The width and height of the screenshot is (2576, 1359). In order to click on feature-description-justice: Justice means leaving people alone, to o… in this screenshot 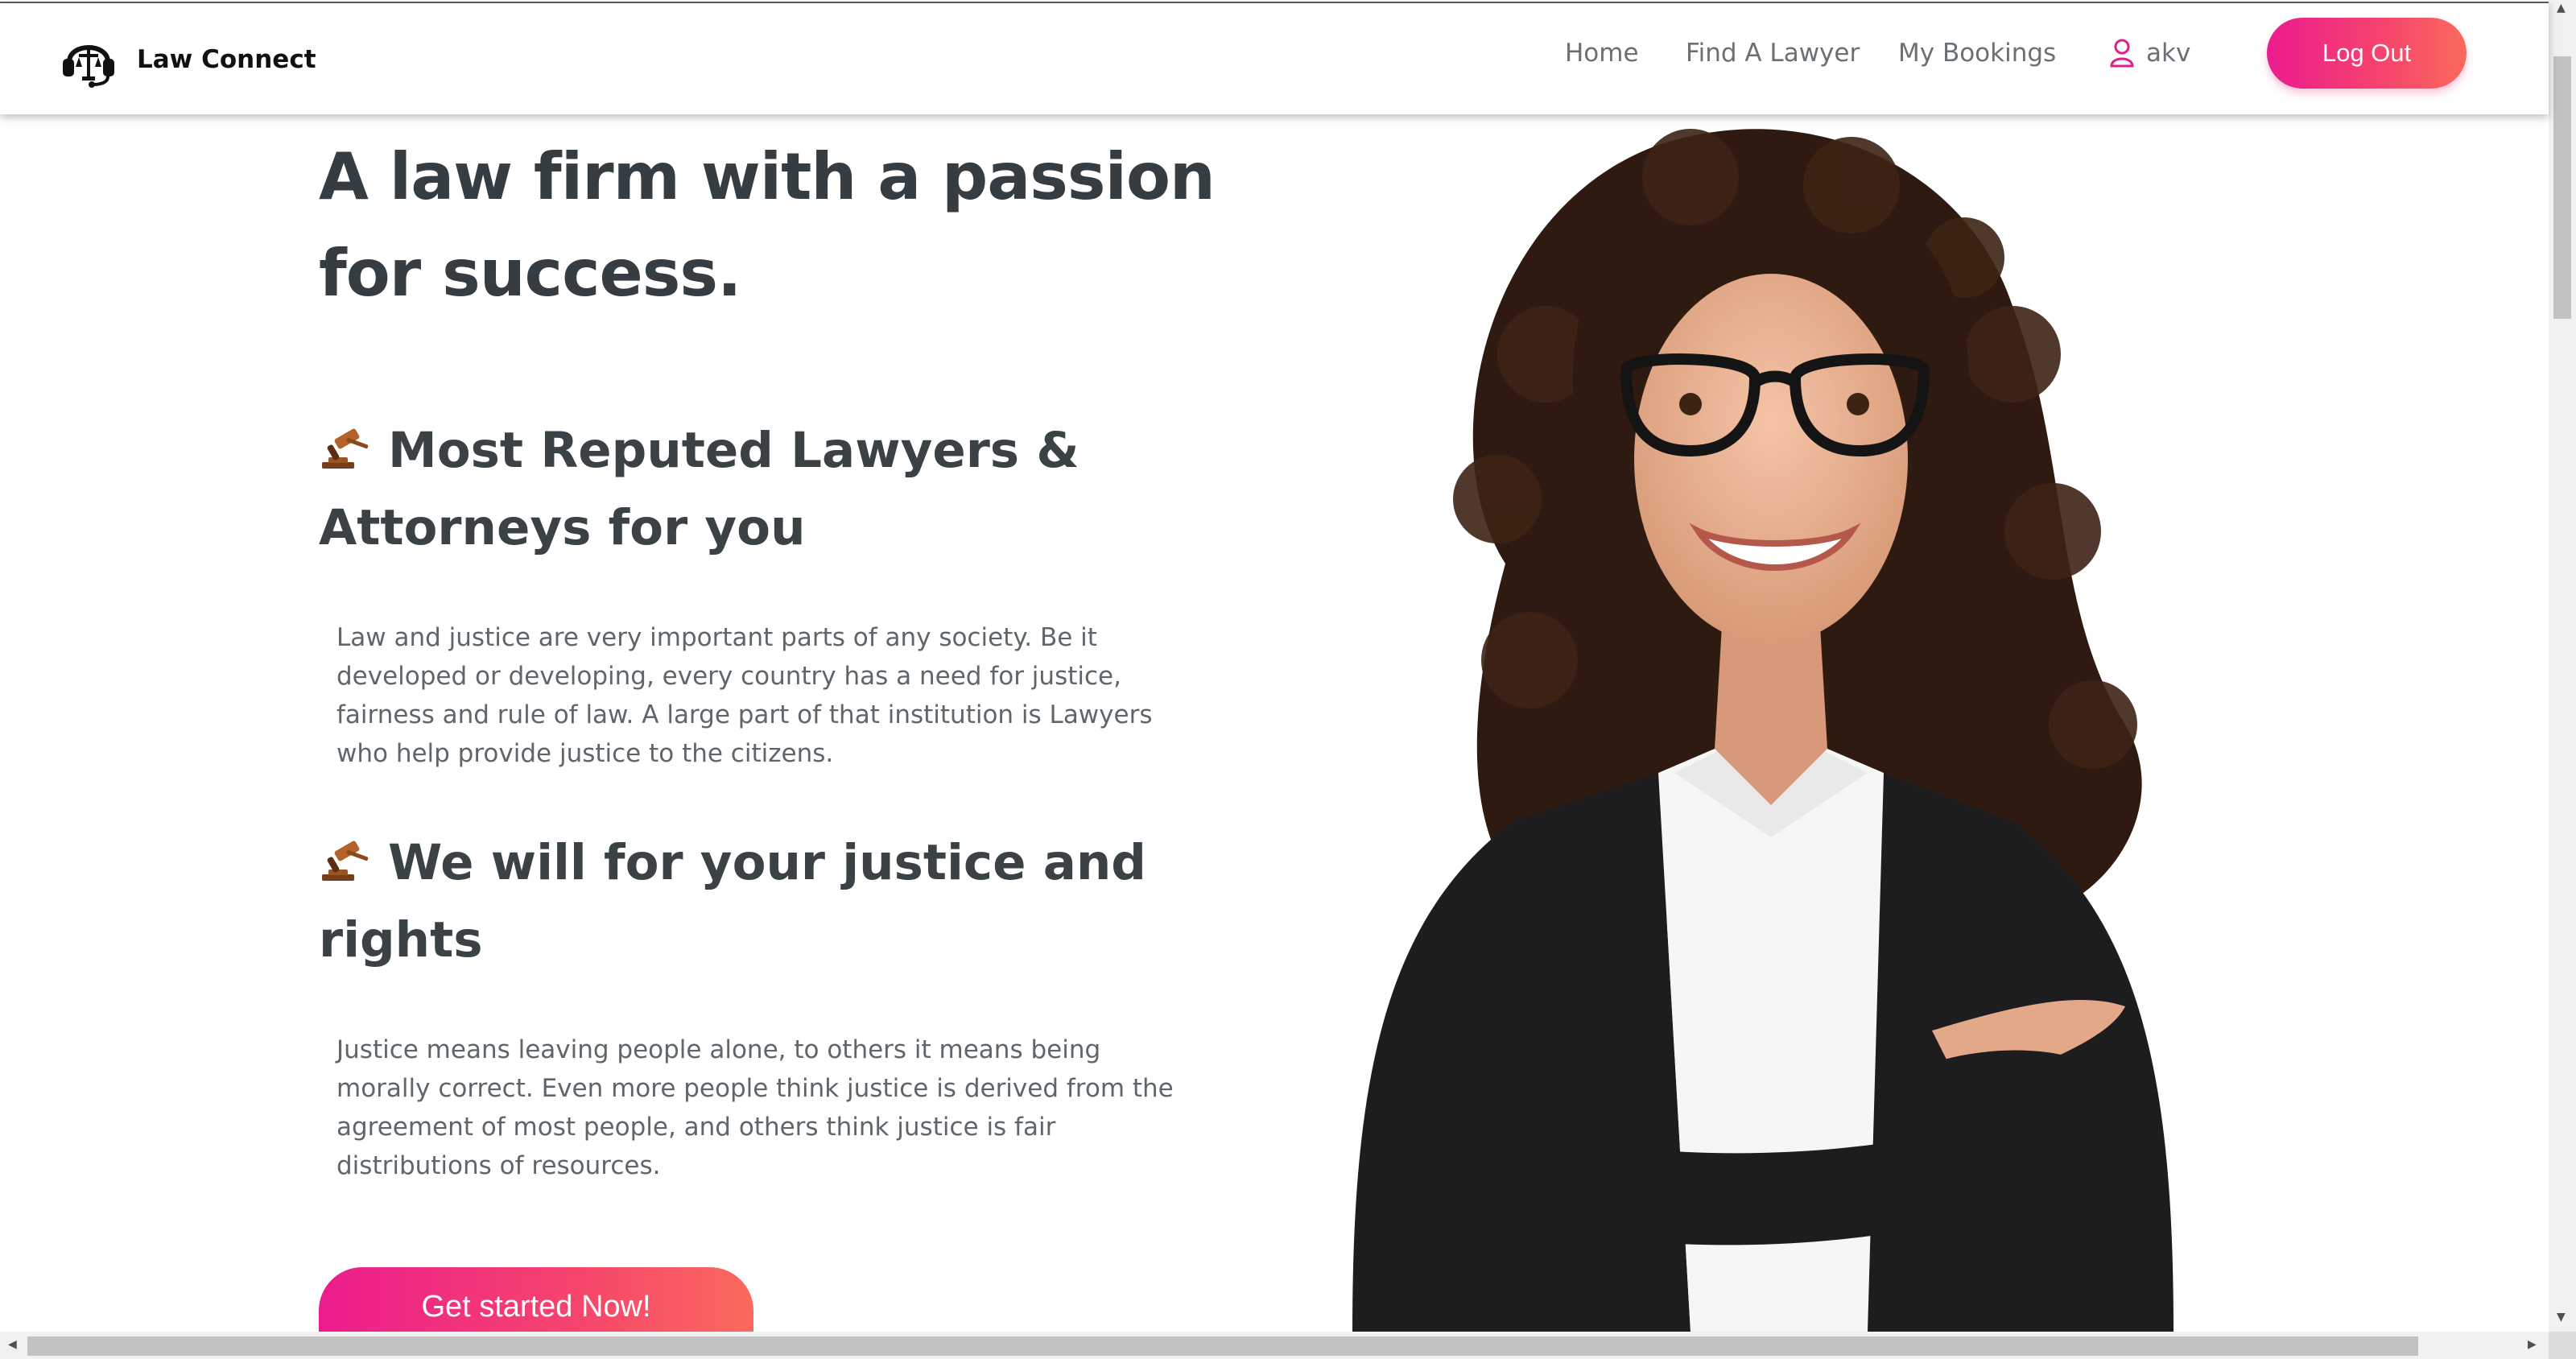, I will do `click(771, 1108)`.